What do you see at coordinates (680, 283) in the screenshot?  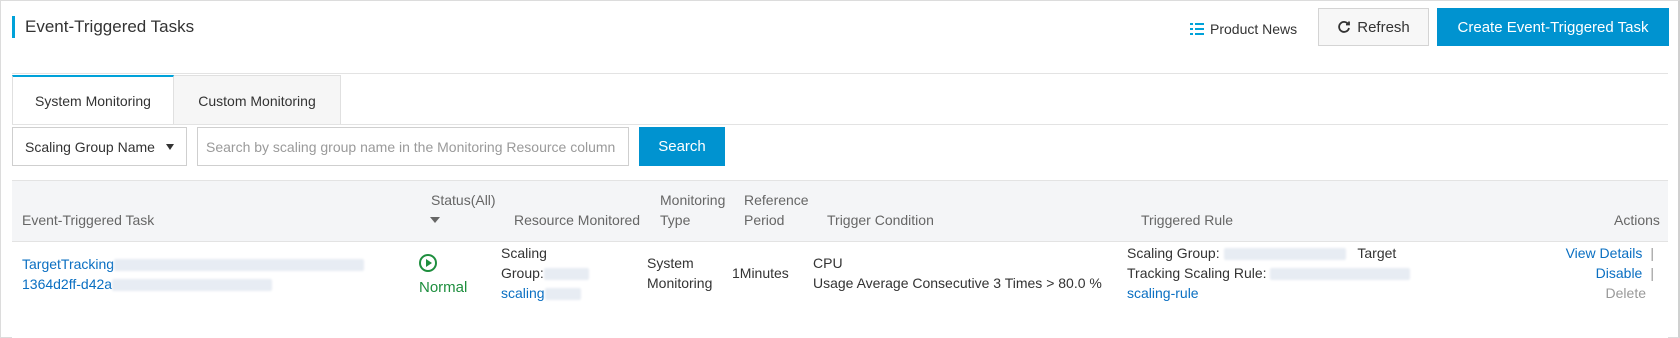 I see `monitoring-type-line2: Monitoring` at bounding box center [680, 283].